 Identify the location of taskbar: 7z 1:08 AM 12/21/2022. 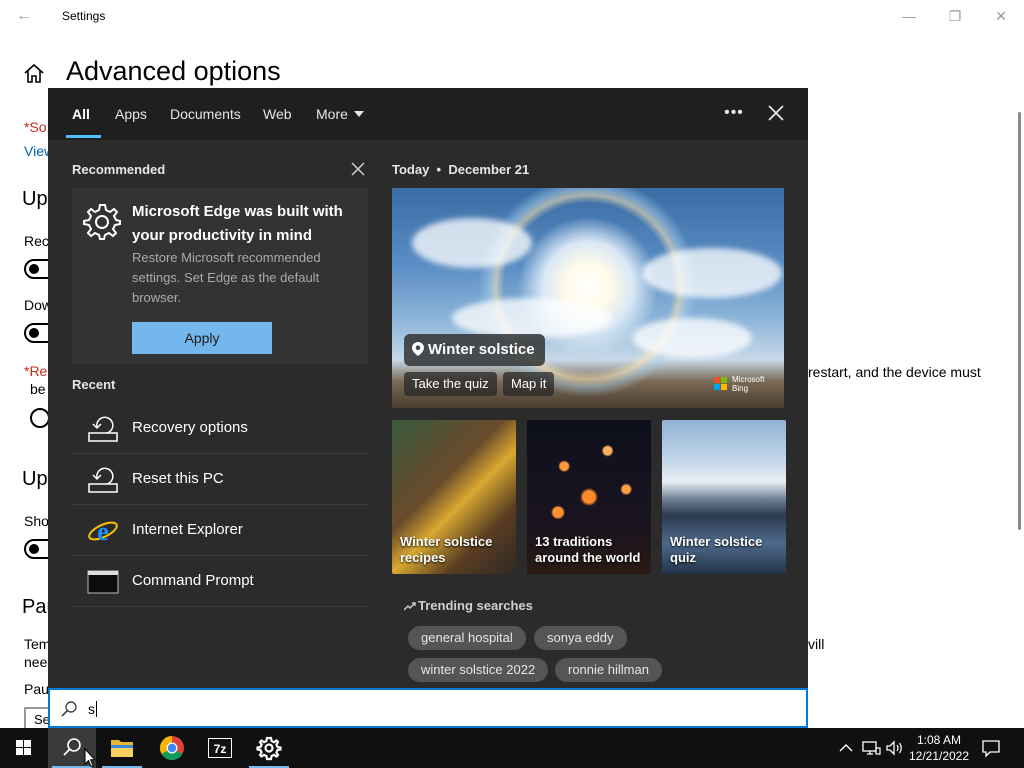
(512, 748).